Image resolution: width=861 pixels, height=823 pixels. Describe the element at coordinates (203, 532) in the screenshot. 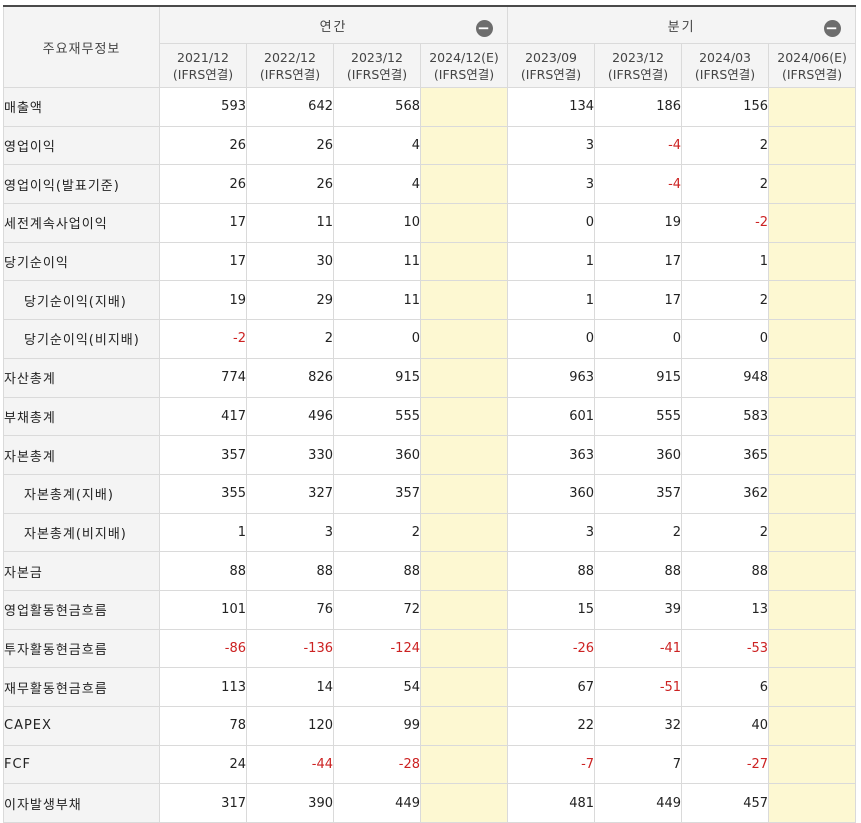

I see `annual-value-cell: 1` at that location.